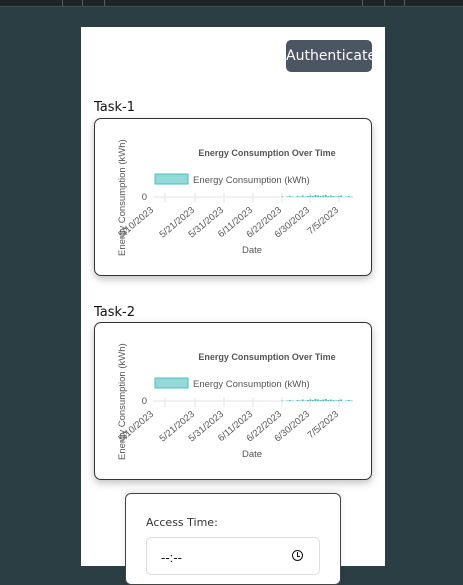 The height and width of the screenshot is (585, 463). Describe the element at coordinates (331, 56) in the screenshot. I see `authenticate-button: Authenticate` at that location.